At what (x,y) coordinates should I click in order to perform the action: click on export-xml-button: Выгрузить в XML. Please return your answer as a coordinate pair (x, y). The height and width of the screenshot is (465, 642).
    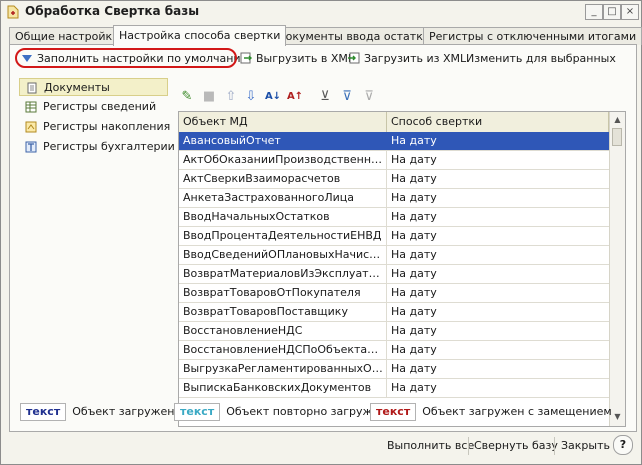
    Looking at the image, I should click on (296, 59).